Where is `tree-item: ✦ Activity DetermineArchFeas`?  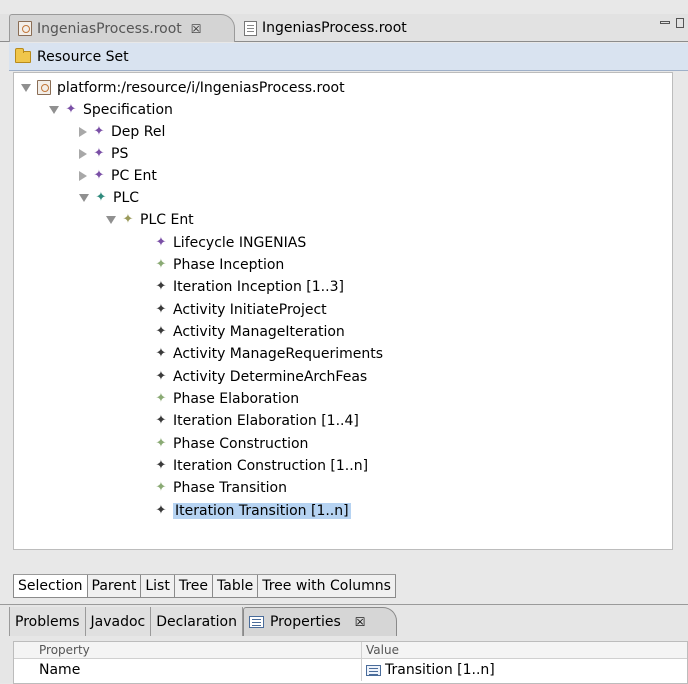
tree-item: ✦ Activity DetermineArchFeas is located at coordinates (261, 376).